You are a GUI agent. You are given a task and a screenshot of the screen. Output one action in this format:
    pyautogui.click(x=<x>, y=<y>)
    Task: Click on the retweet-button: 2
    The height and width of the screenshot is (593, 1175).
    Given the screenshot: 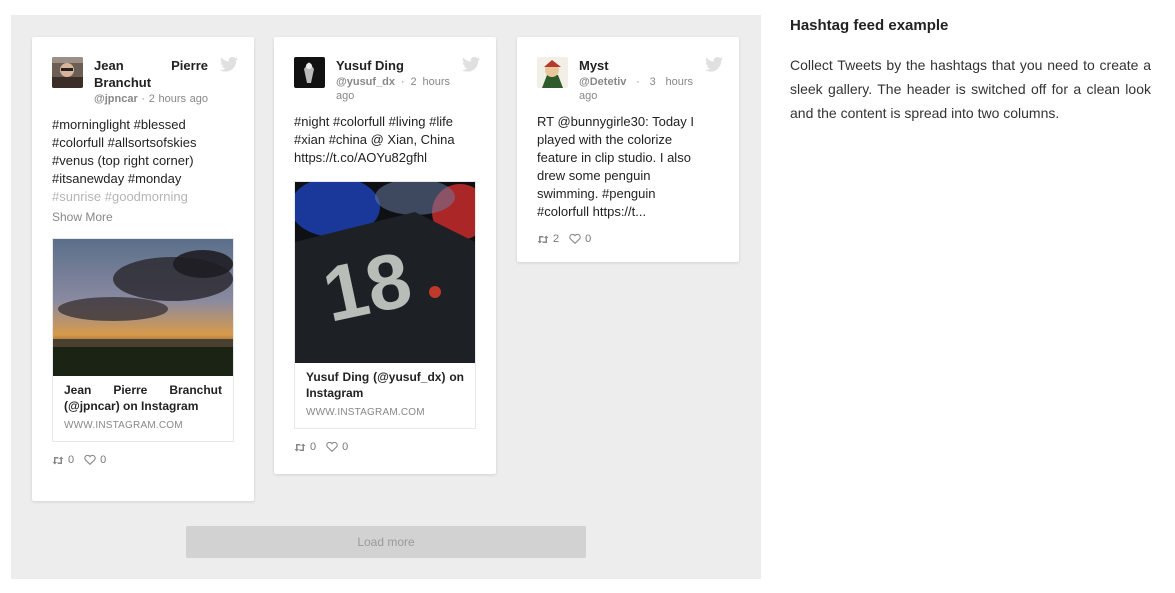 What is the action you would take?
    pyautogui.click(x=548, y=239)
    